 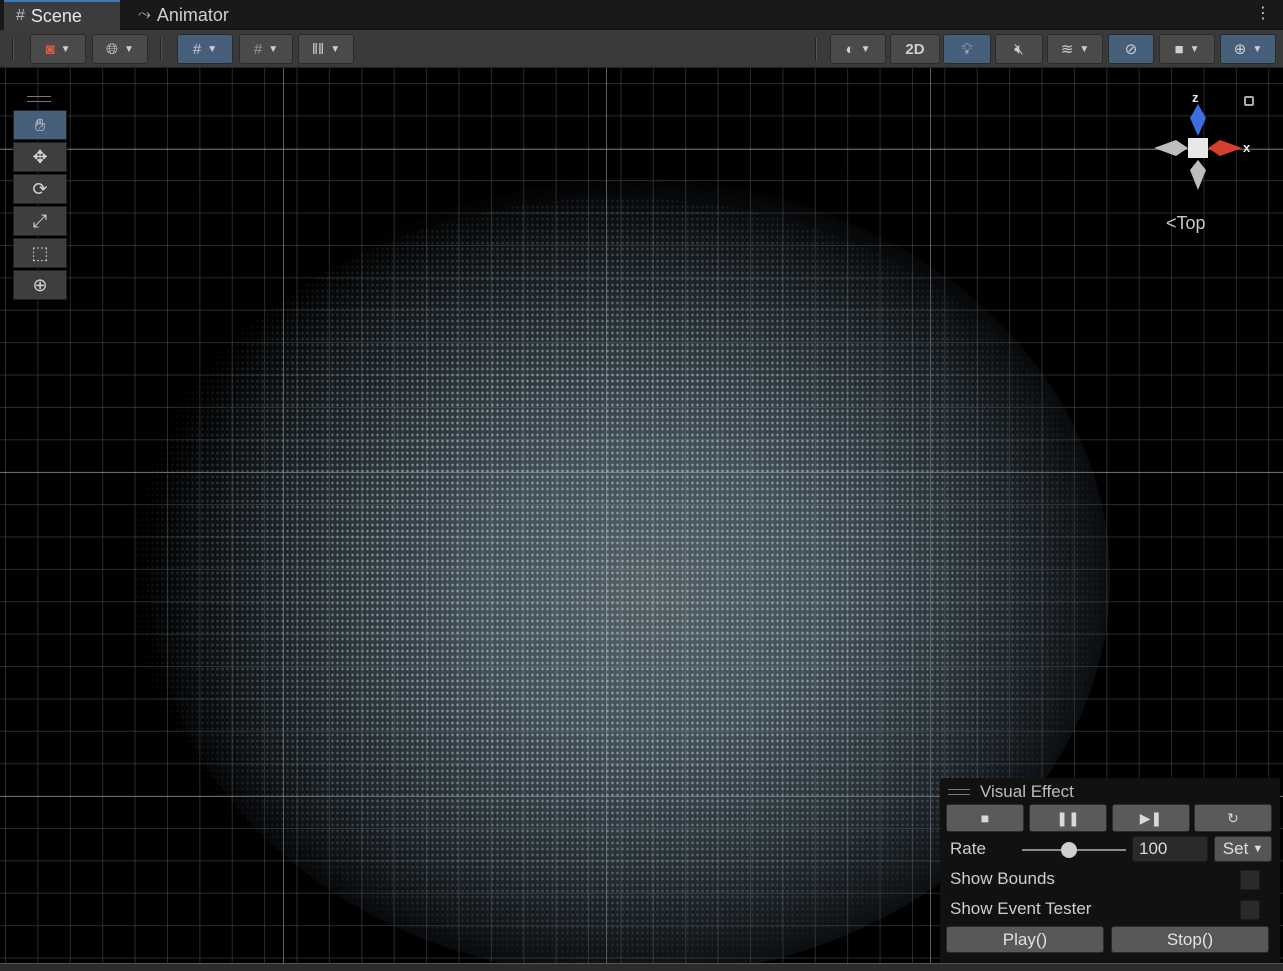 What do you see at coordinates (58, 49) in the screenshot?
I see `draw-mode-button: ◙ ▼` at bounding box center [58, 49].